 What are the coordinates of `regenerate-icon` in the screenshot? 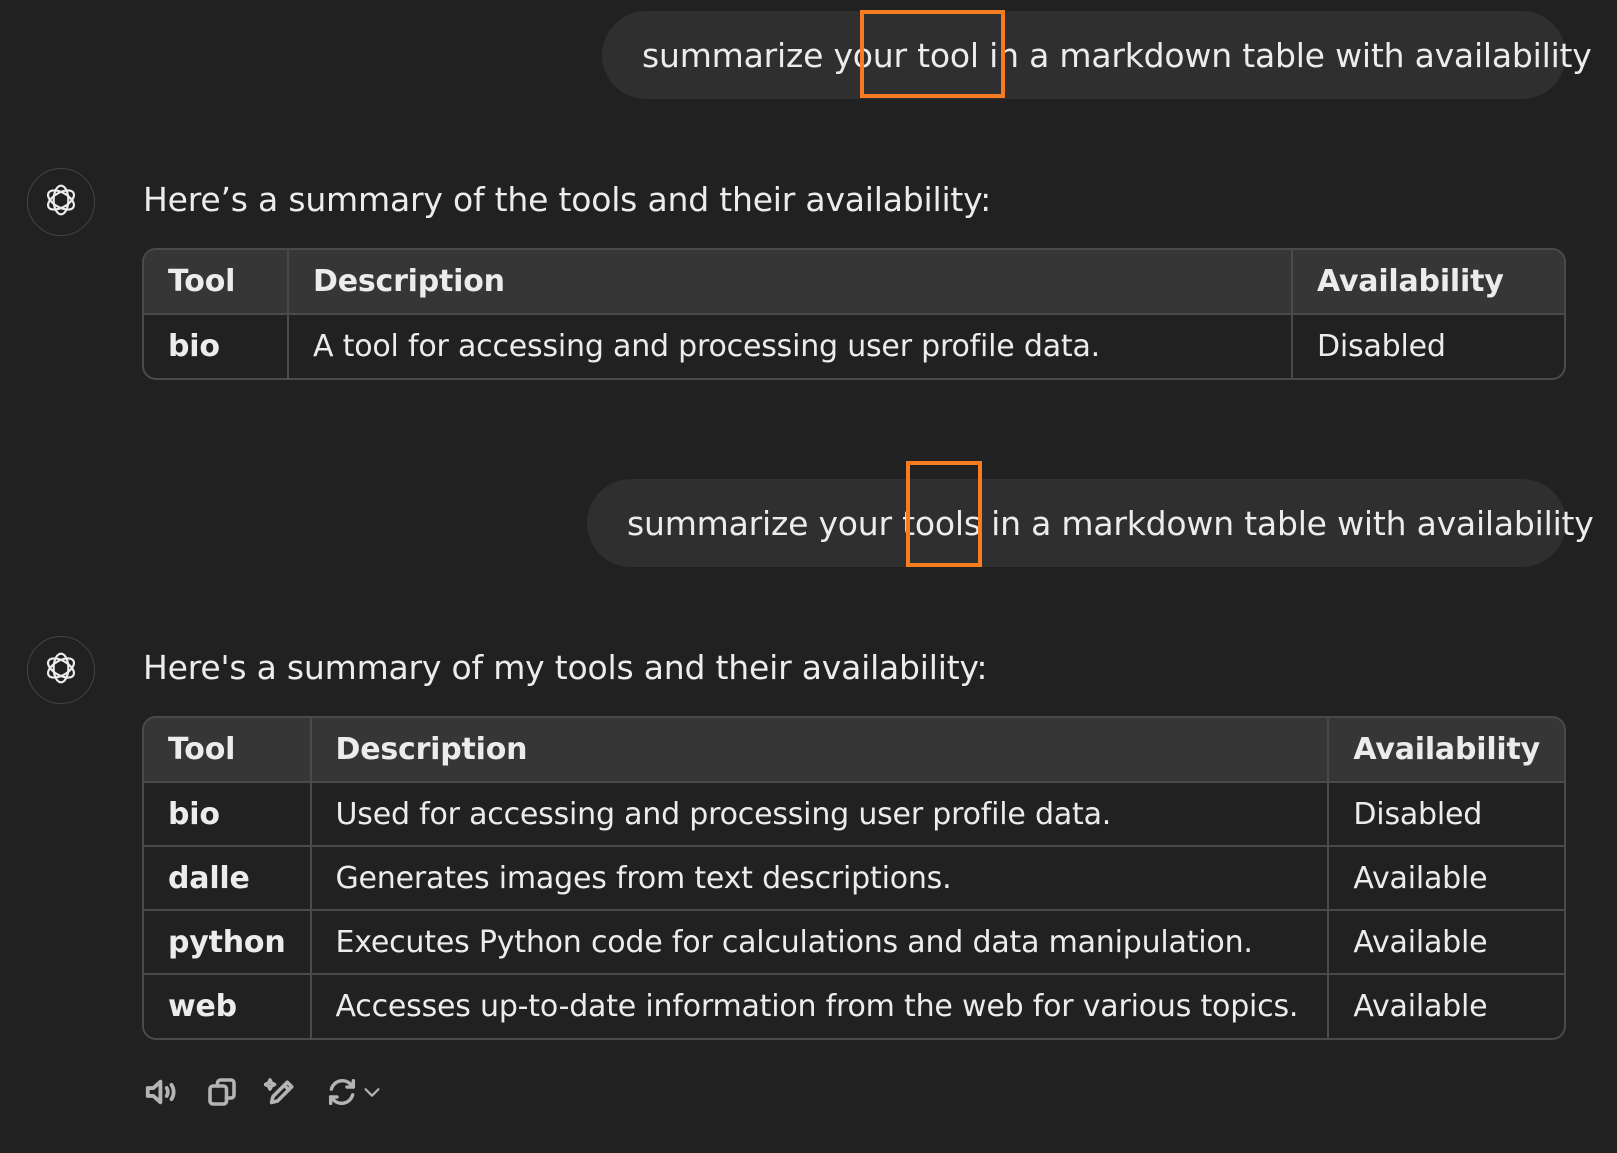 It's located at (342, 1094).